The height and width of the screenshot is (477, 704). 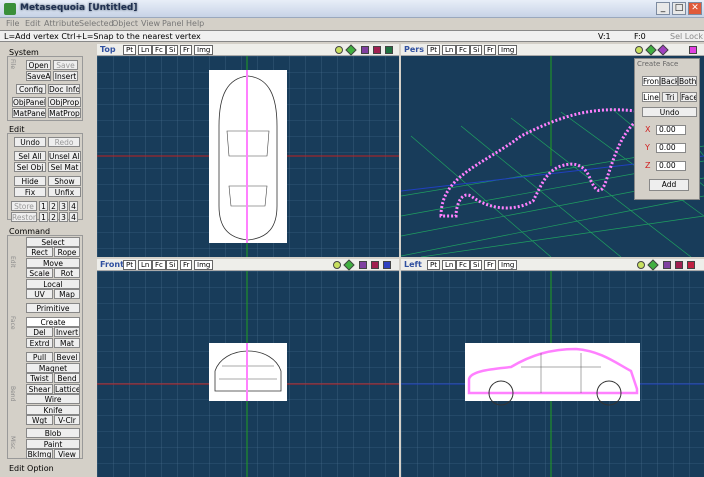 What do you see at coordinates (38, 76) in the screenshot?
I see `saveas-button: SaveAs` at bounding box center [38, 76].